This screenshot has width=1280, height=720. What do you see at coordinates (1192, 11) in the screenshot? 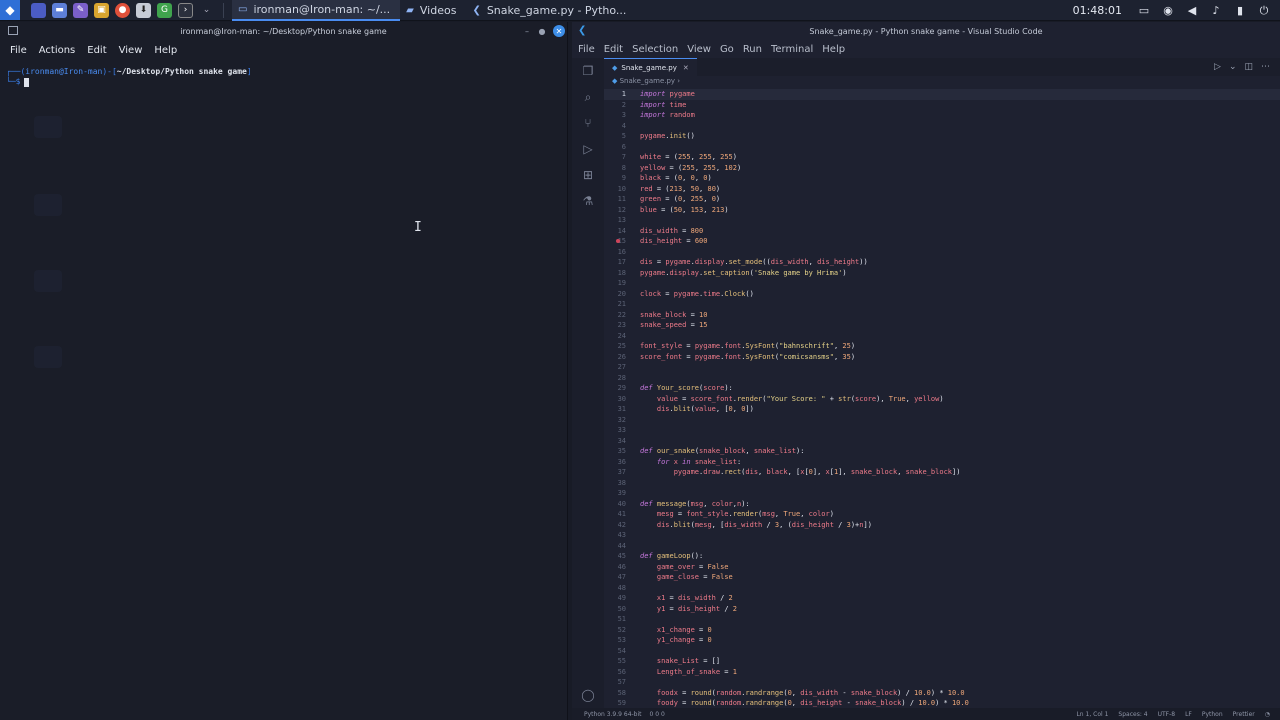
I see `volume-icon: ◀` at bounding box center [1192, 11].